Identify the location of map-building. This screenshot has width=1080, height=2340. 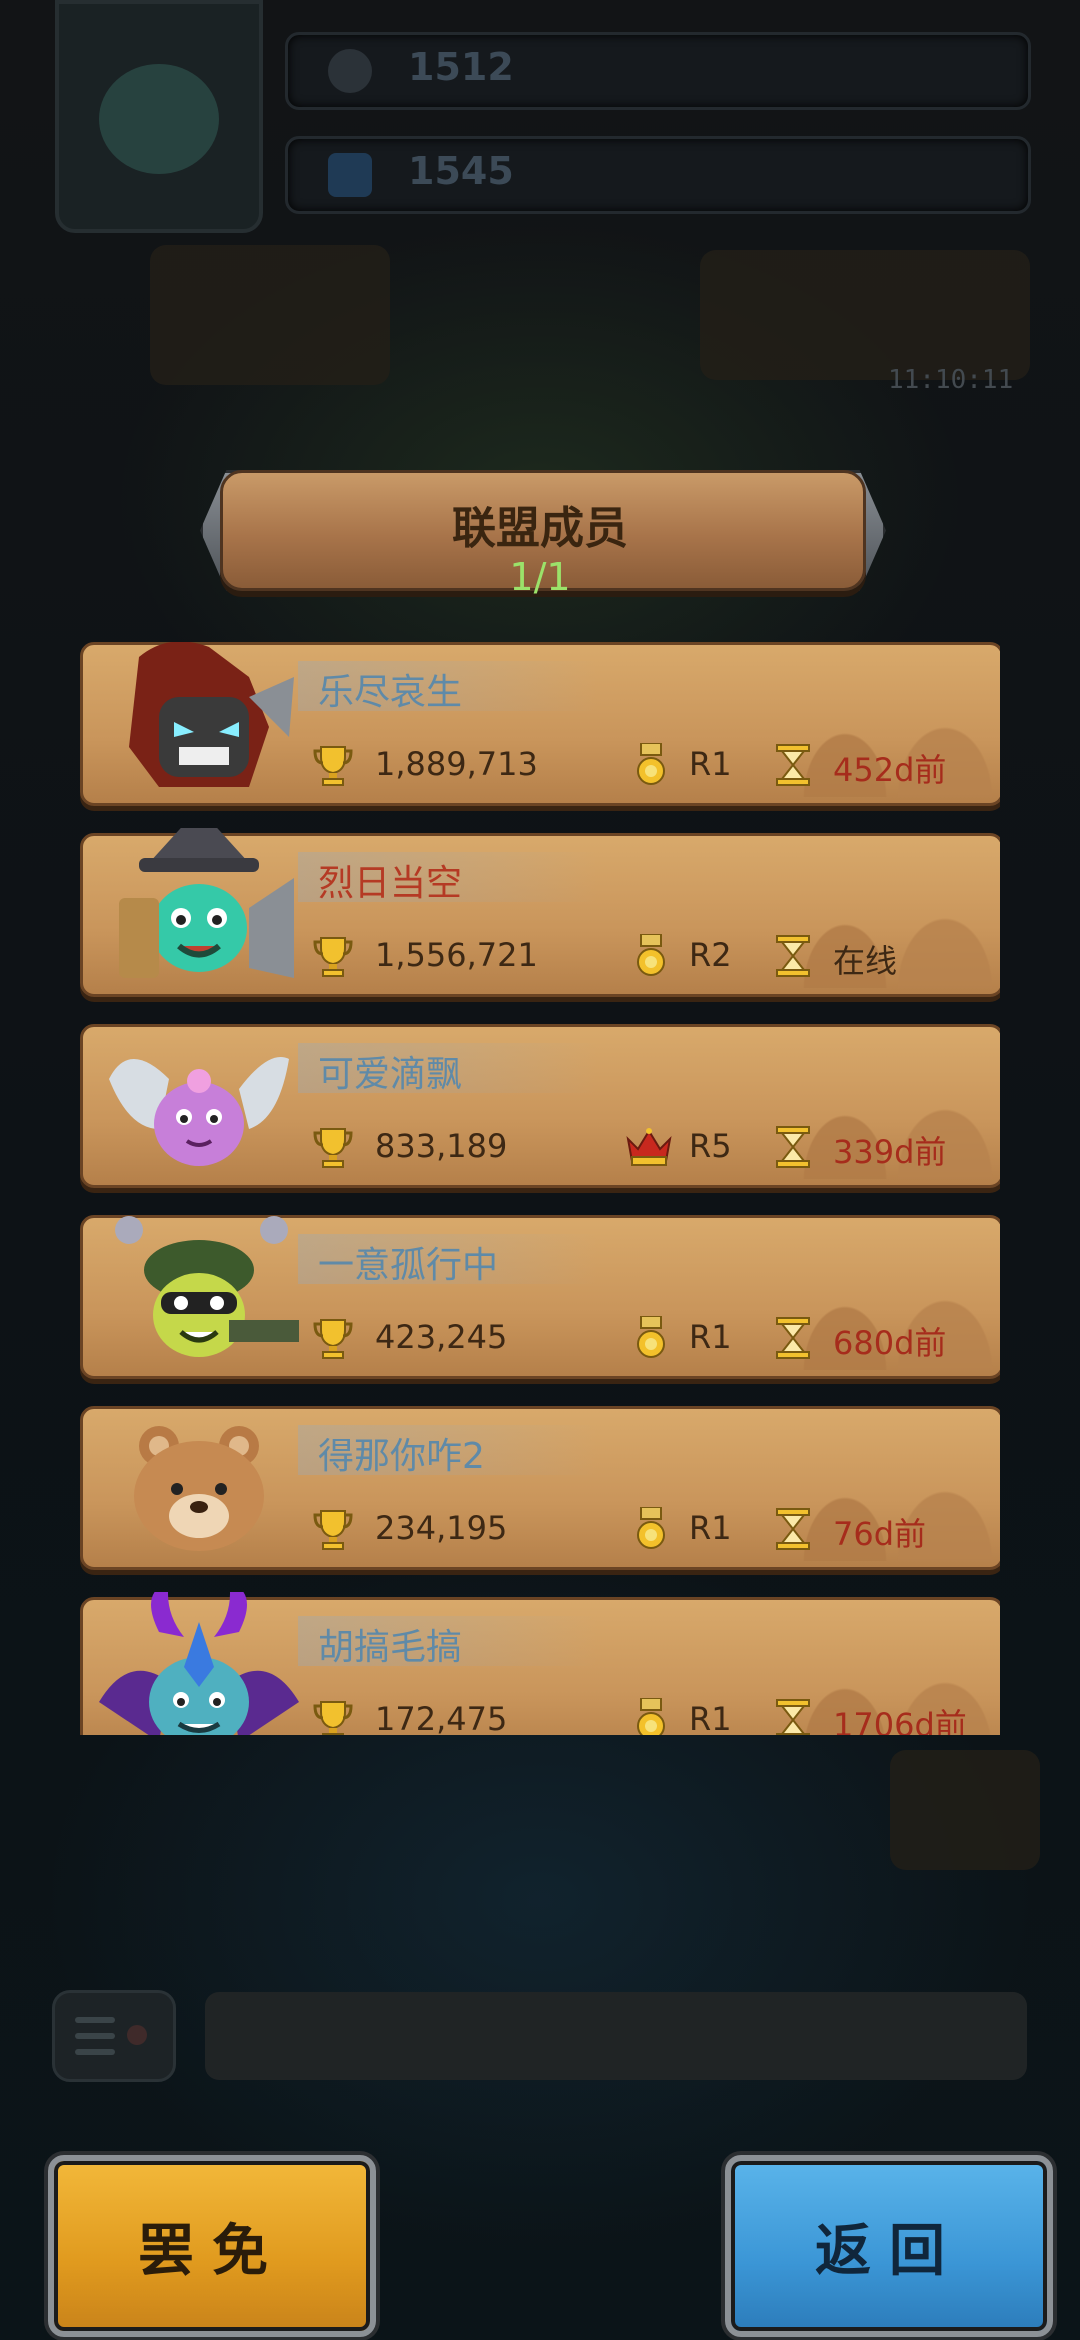
(270, 315).